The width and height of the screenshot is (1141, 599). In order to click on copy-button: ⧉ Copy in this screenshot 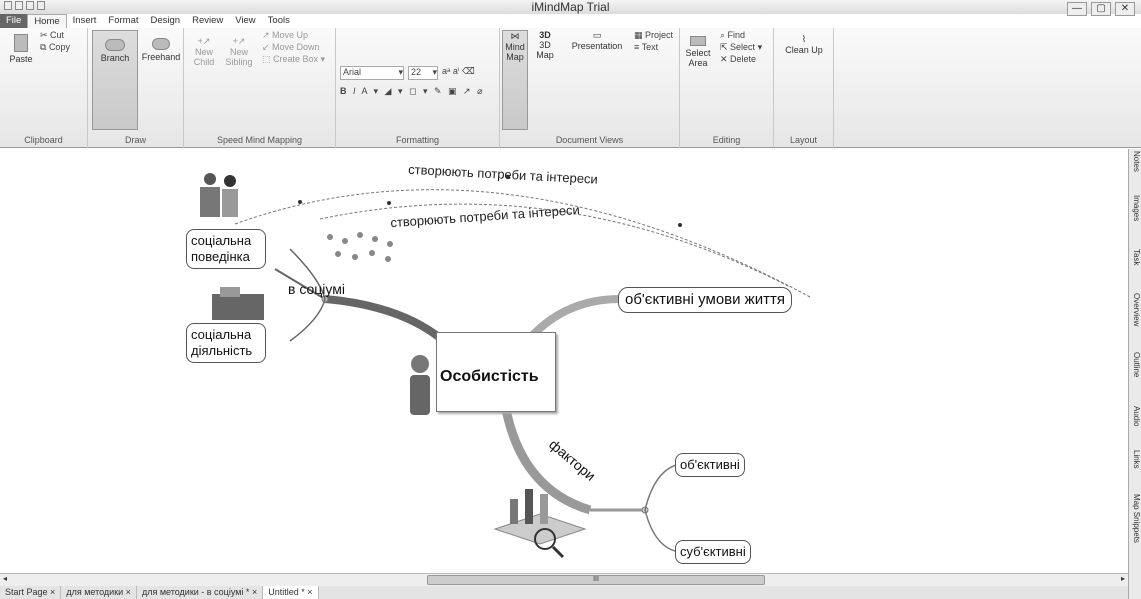, I will do `click(55, 47)`.